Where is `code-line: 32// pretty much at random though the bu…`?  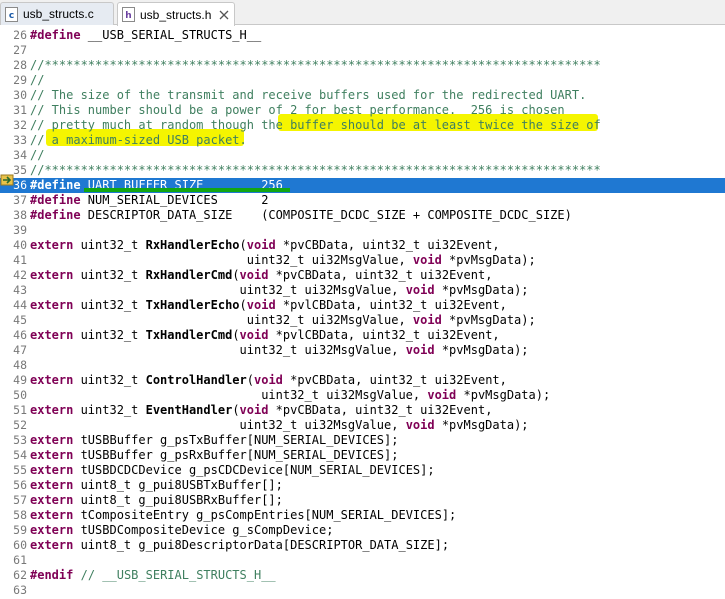 code-line: 32// pretty much at random though the bu… is located at coordinates (362, 125).